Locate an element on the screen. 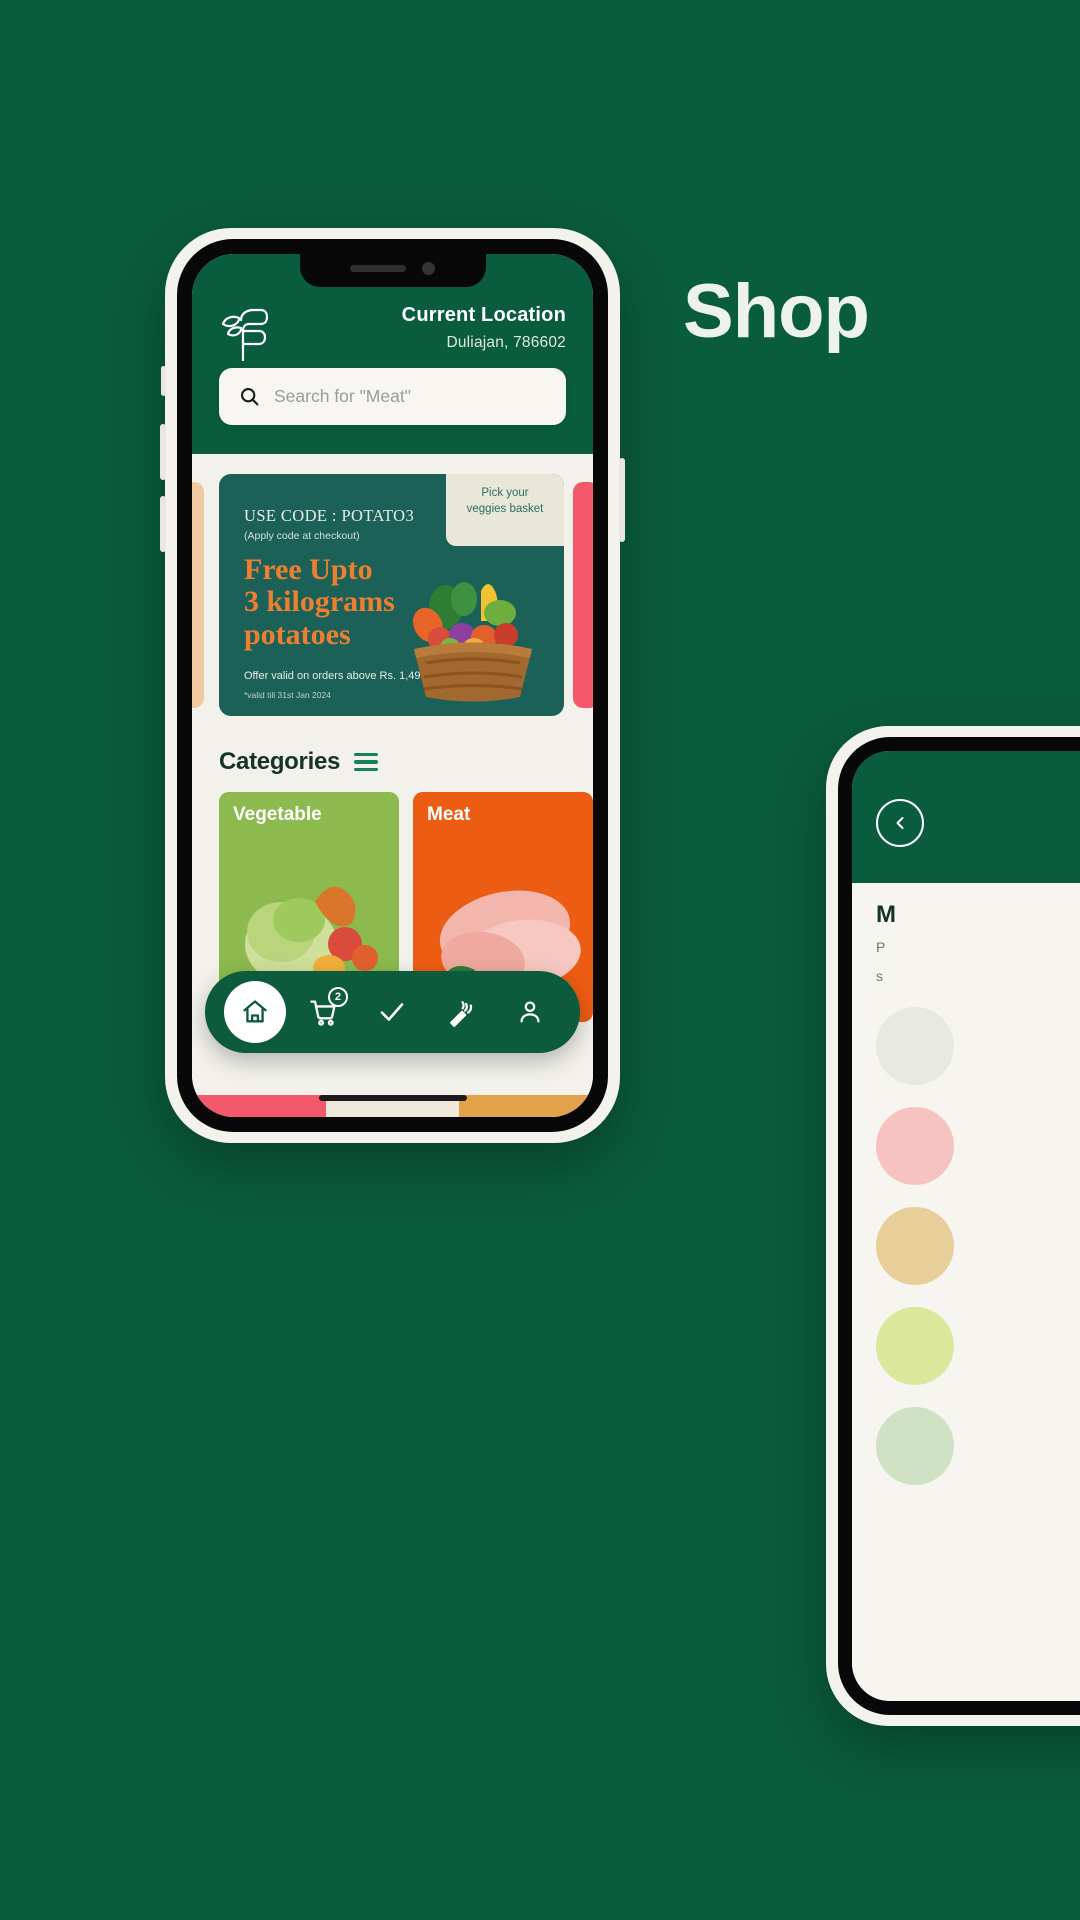  back-arrow-icon is located at coordinates (900, 823).